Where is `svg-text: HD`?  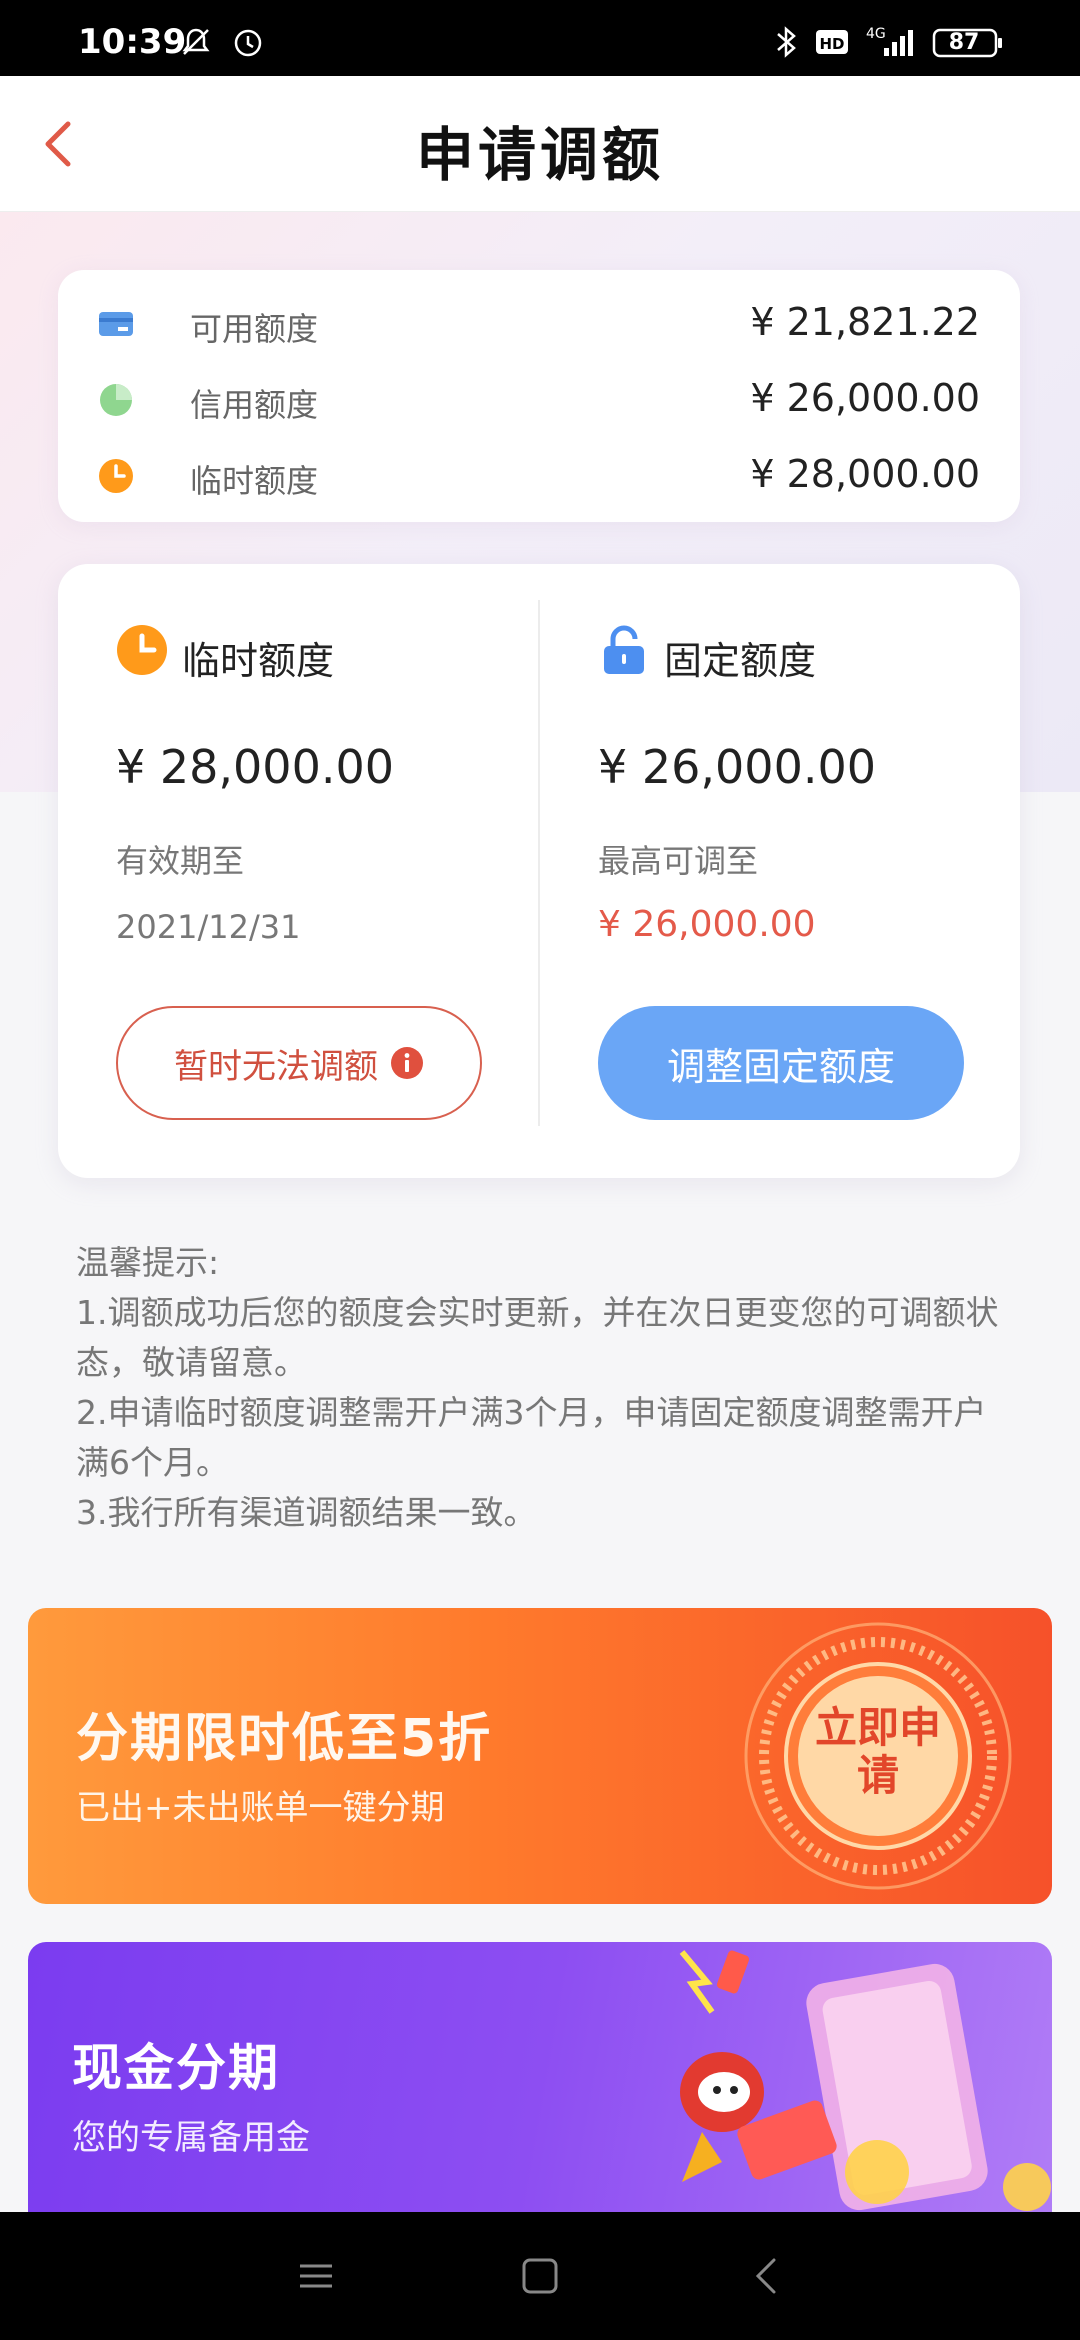 svg-text: HD is located at coordinates (831, 44).